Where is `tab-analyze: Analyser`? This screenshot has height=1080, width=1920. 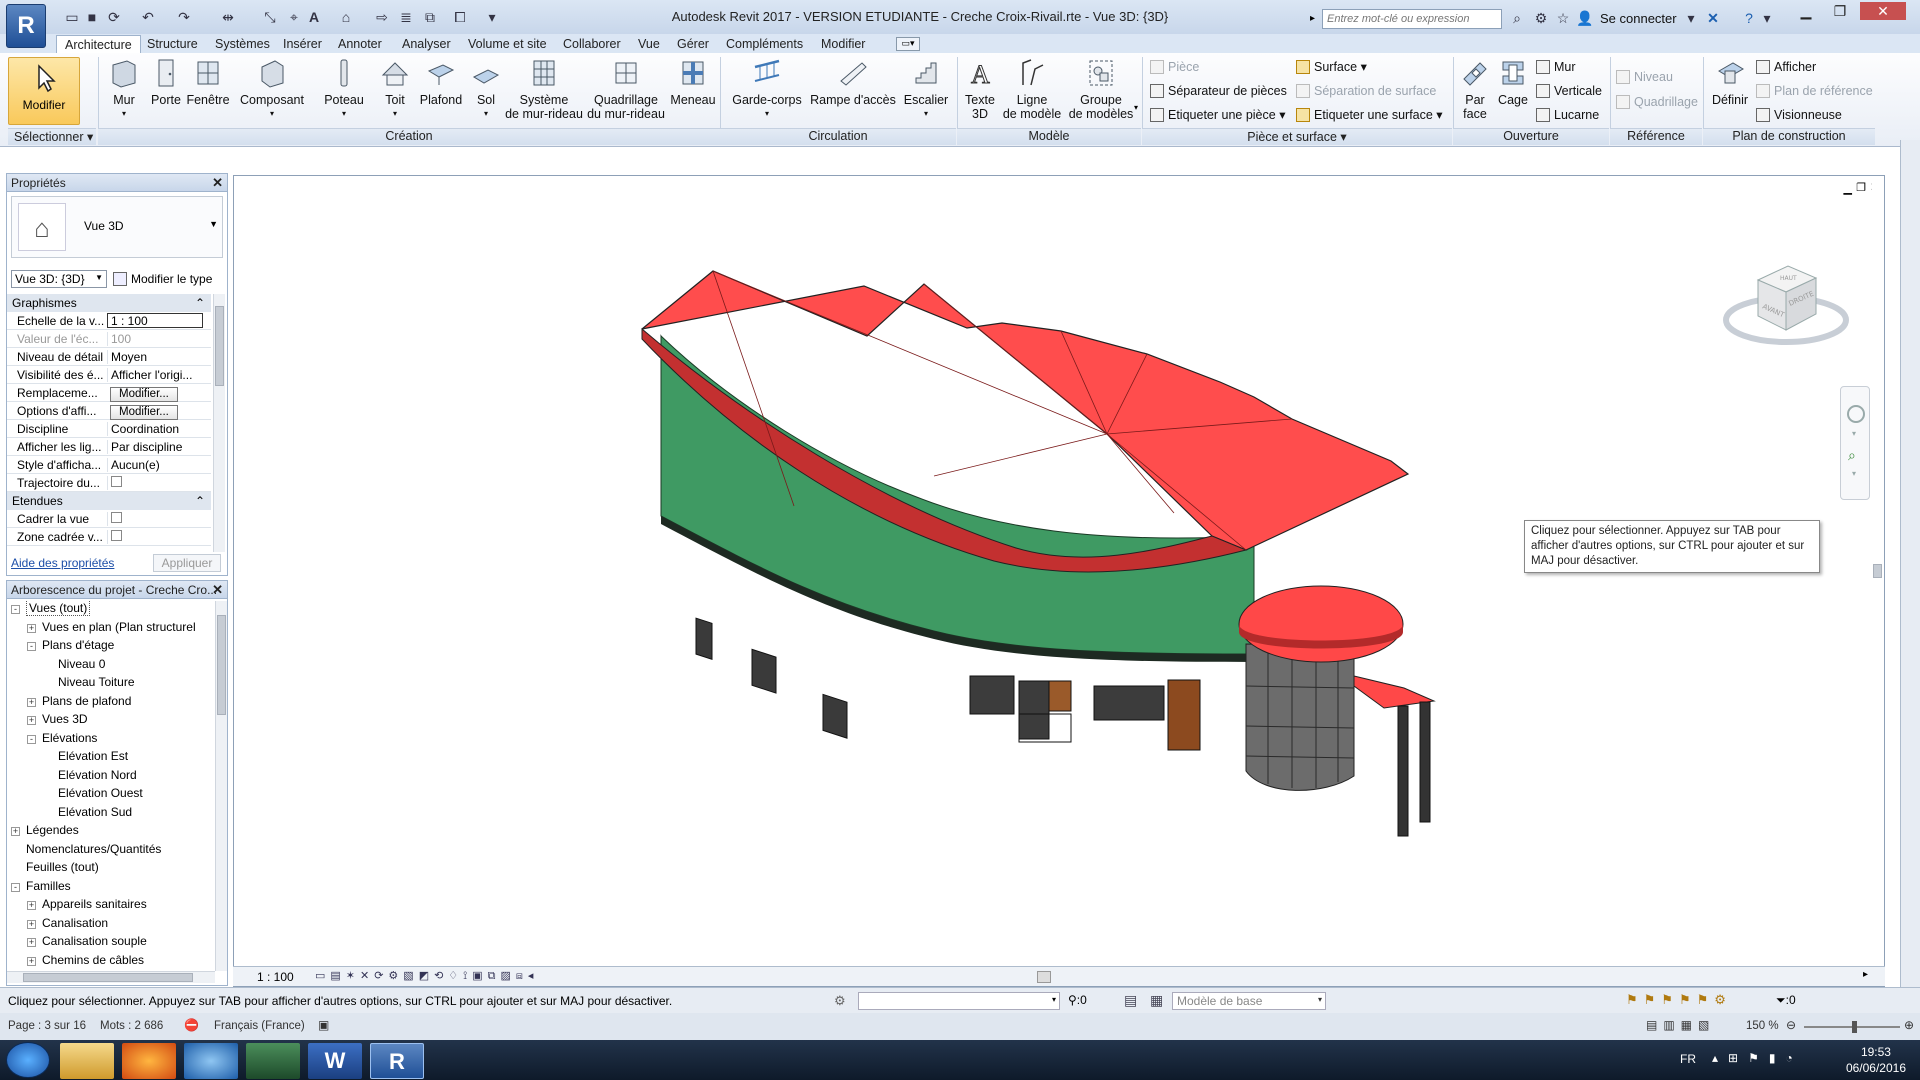
tab-analyze: Analyser is located at coordinates (426, 44).